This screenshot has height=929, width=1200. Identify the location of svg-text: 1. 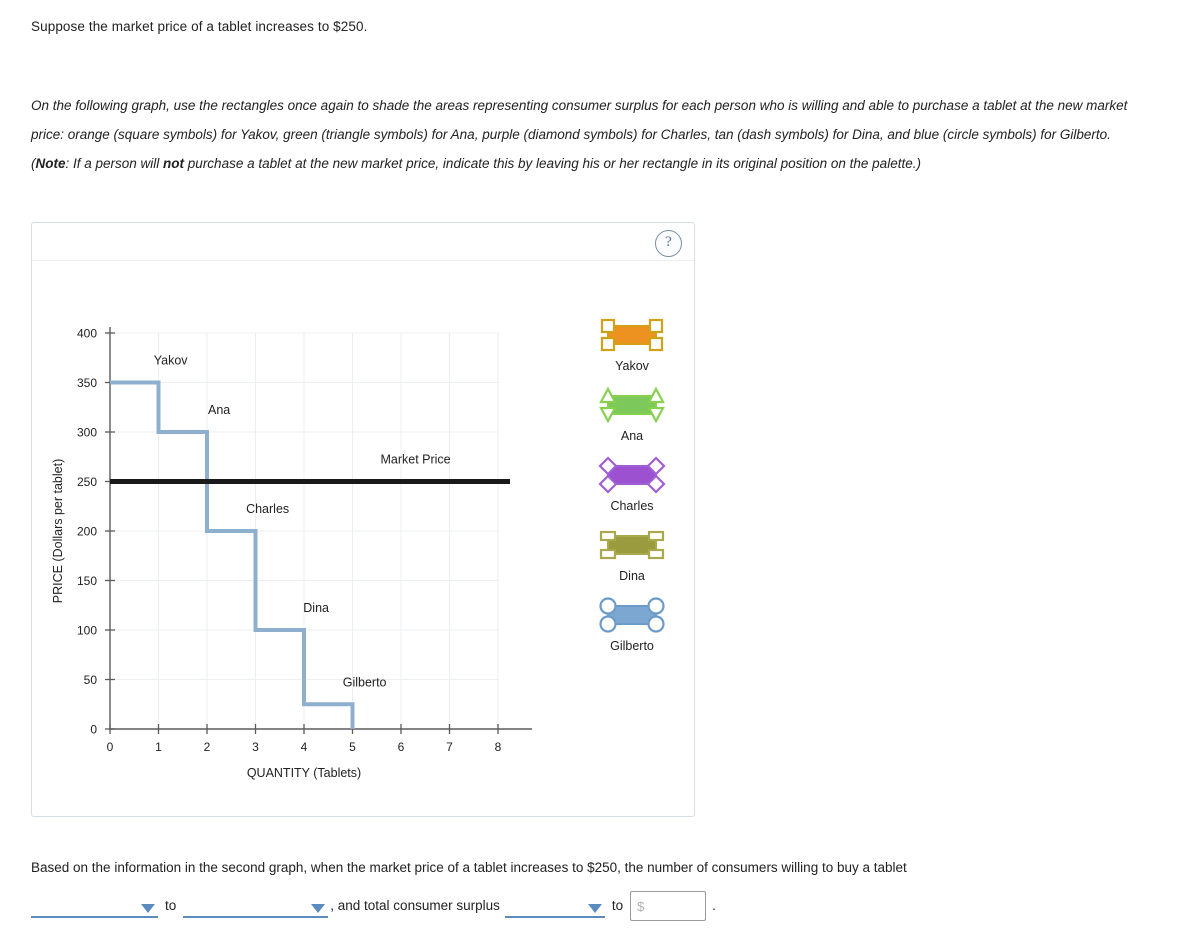
(158, 747).